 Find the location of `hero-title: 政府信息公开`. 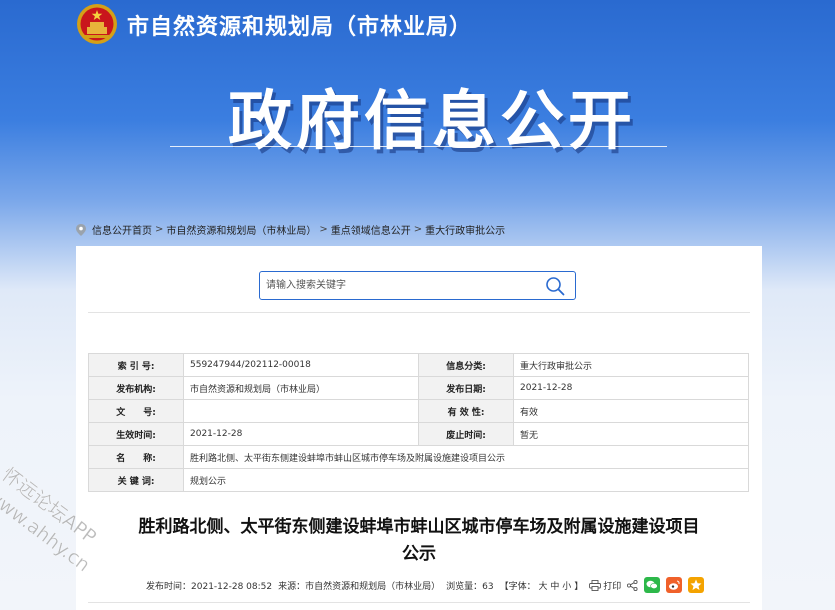

hero-title: 政府信息公开 is located at coordinates (432, 122).